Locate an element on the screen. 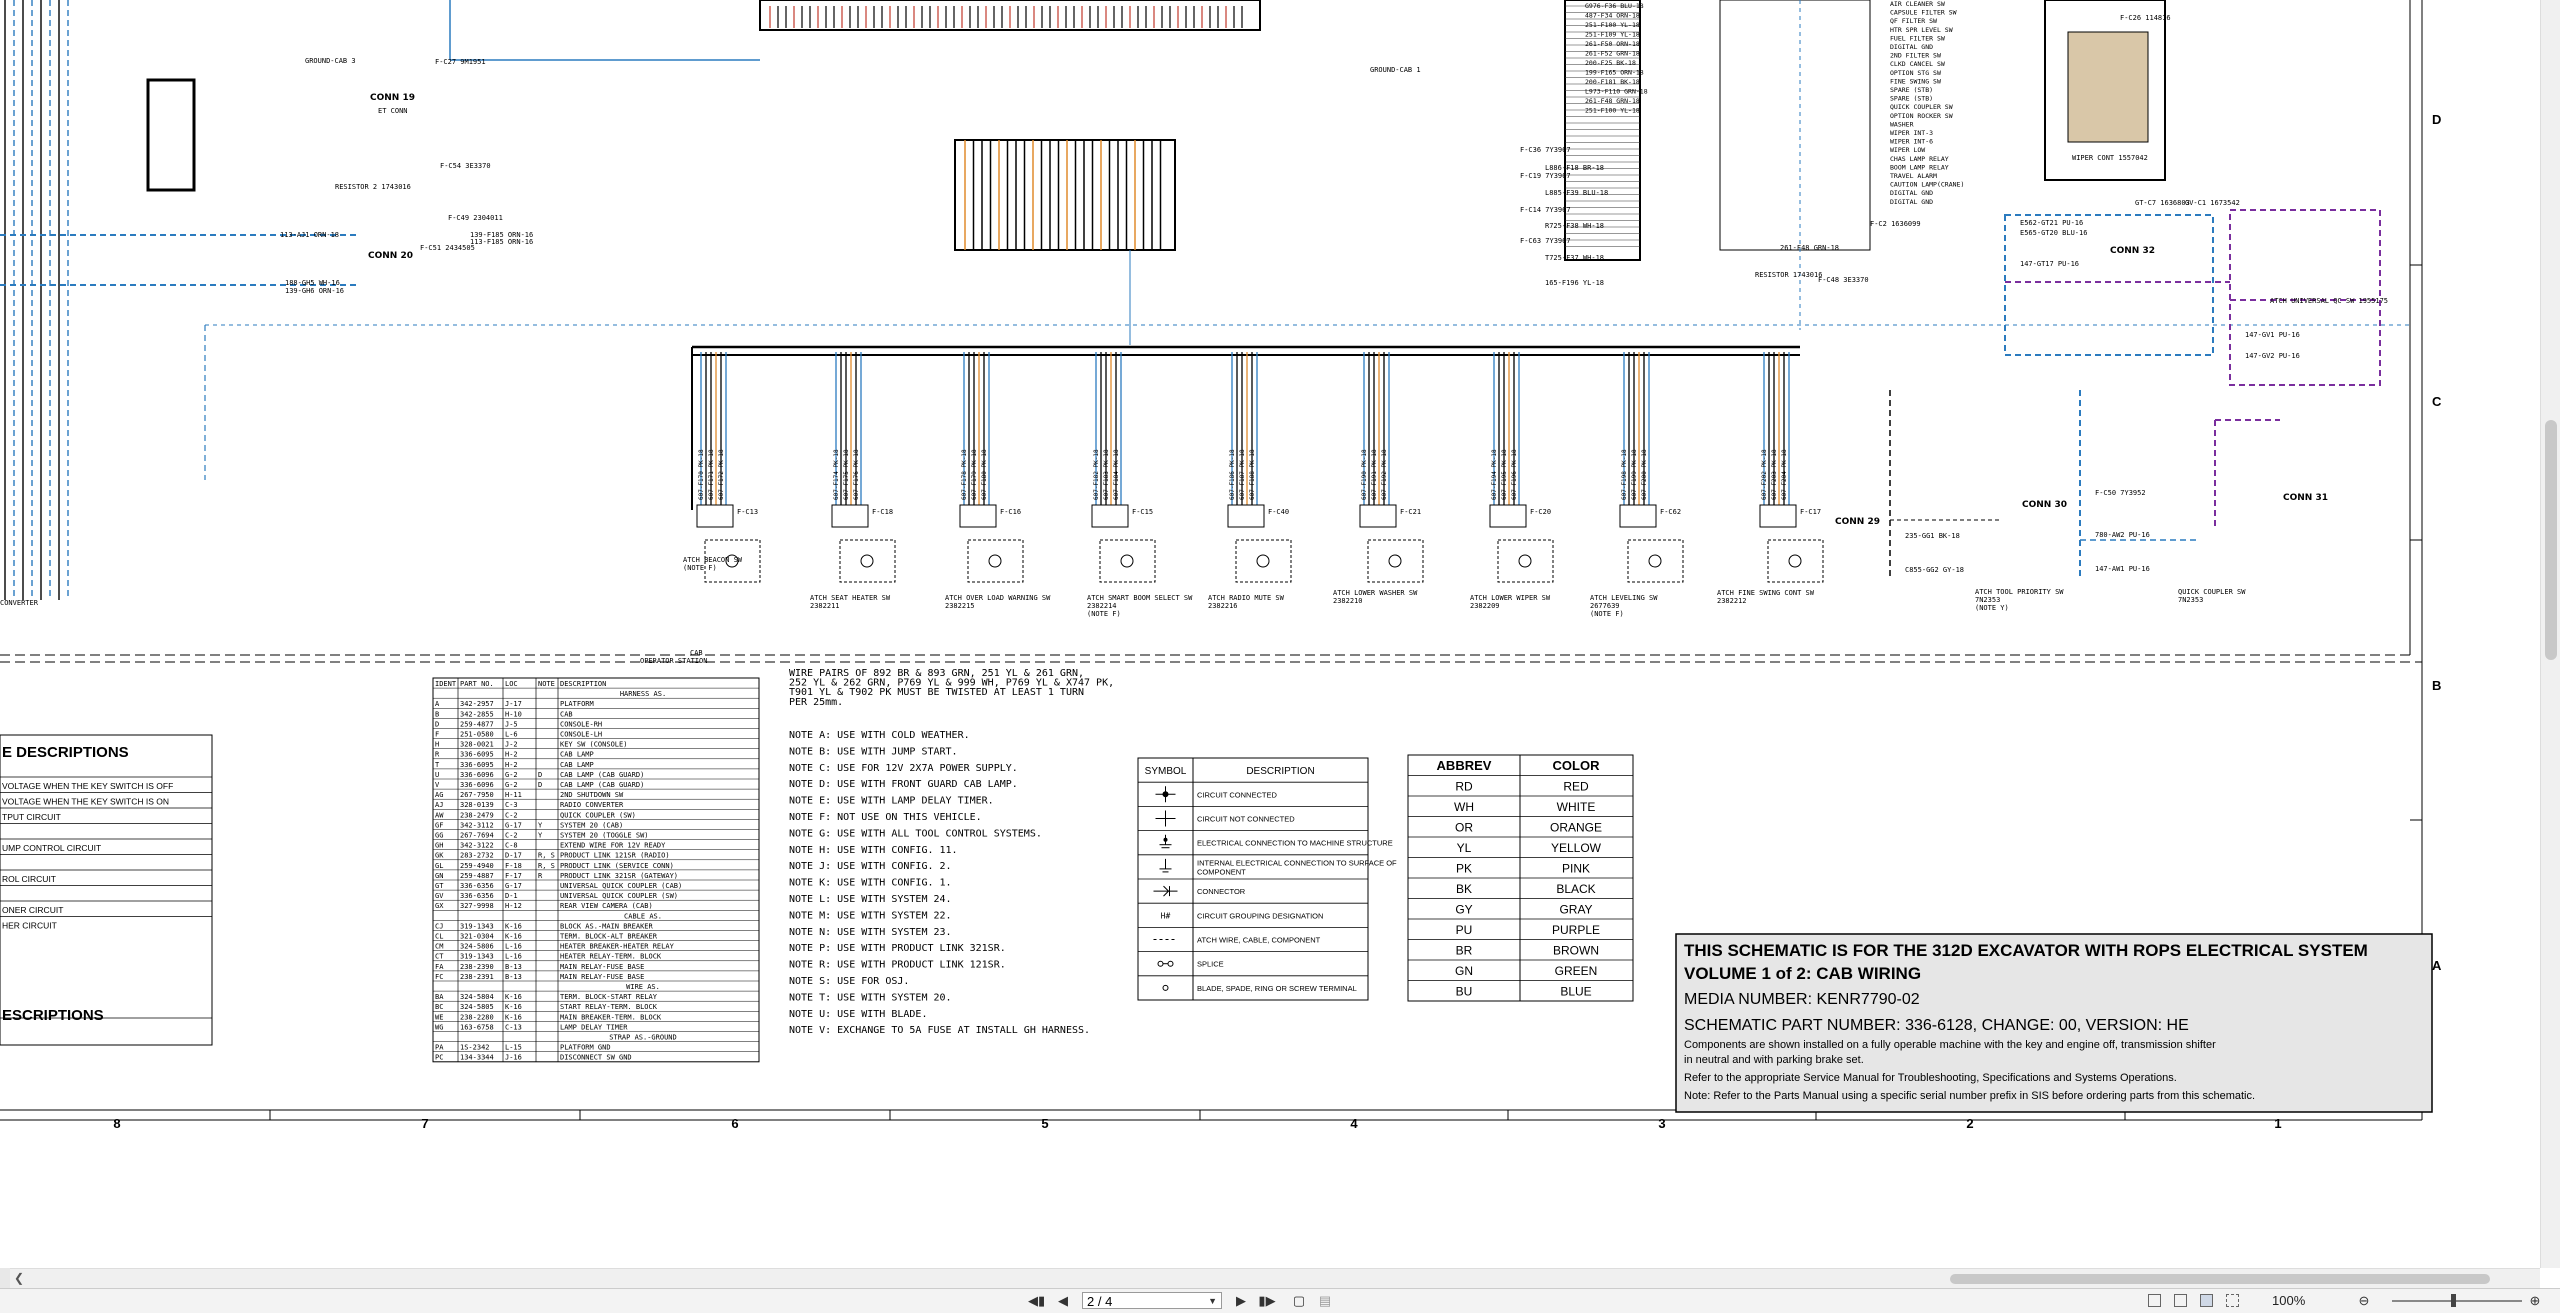  parts-table-cell: G-17 is located at coordinates (513, 886).